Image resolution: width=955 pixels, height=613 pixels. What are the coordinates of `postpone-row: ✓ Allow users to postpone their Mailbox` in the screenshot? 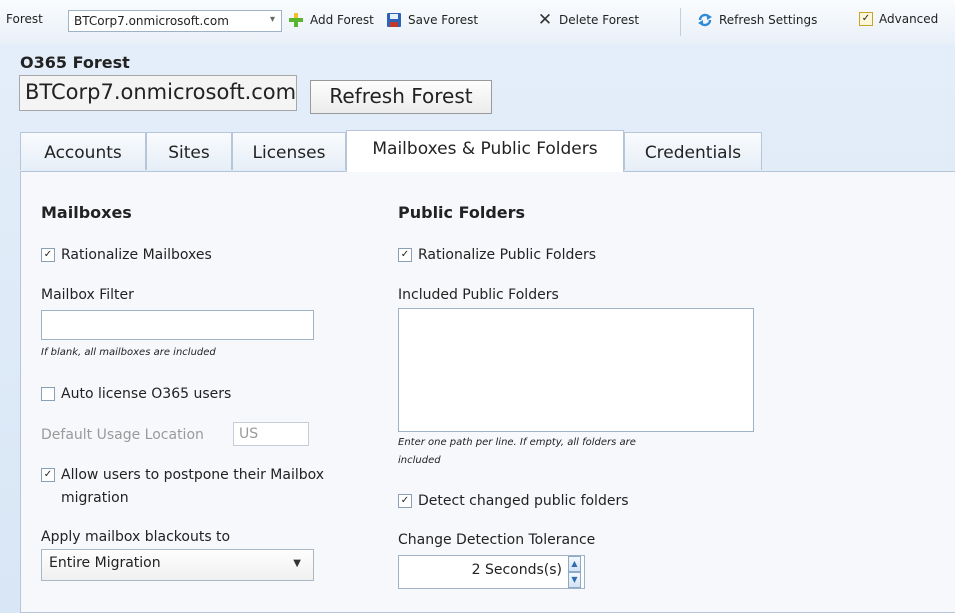 It's located at (182, 475).